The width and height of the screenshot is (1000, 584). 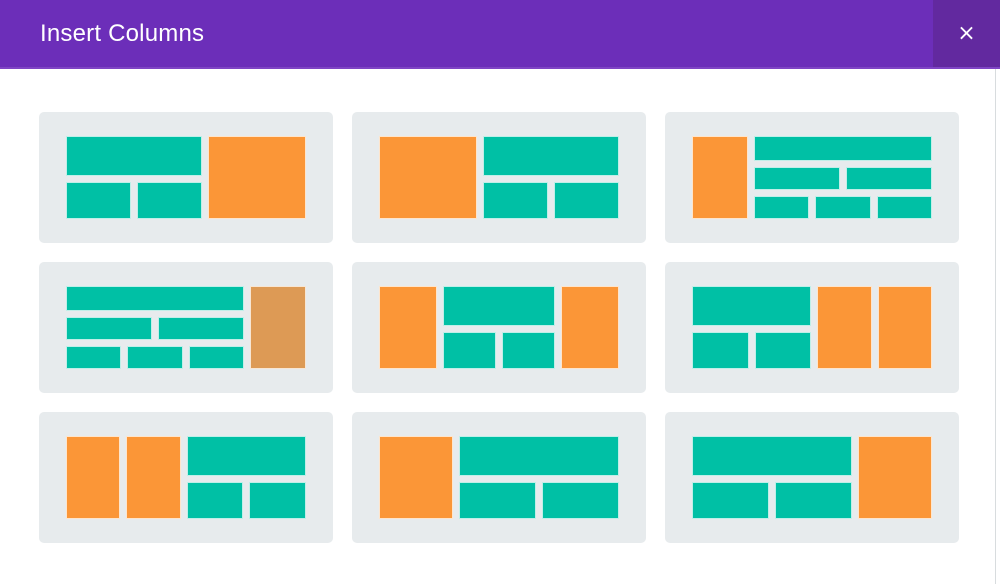 I want to click on layout-block-orange-hover, so click(x=278, y=327).